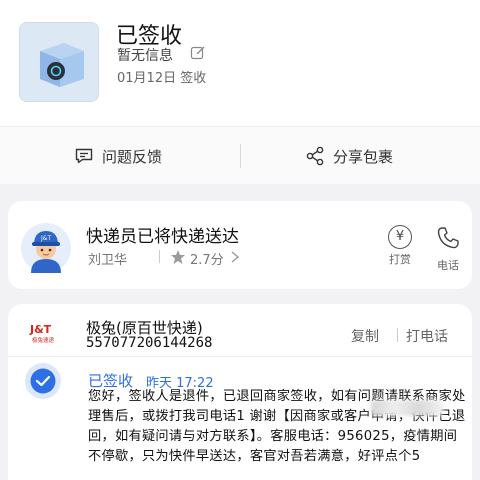  What do you see at coordinates (363, 156) in the screenshot?
I see `share-label: 分享包裹` at bounding box center [363, 156].